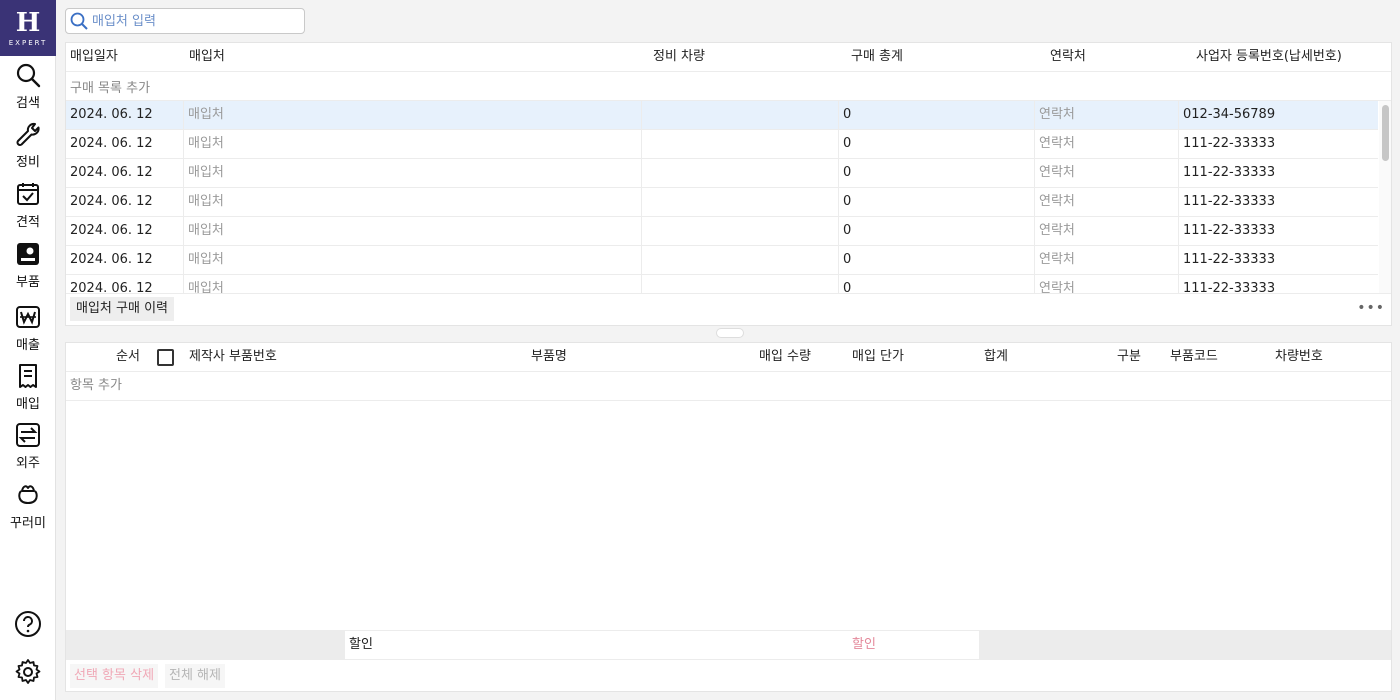 The height and width of the screenshot is (700, 1400). I want to click on logo-letter: H, so click(28, 22).